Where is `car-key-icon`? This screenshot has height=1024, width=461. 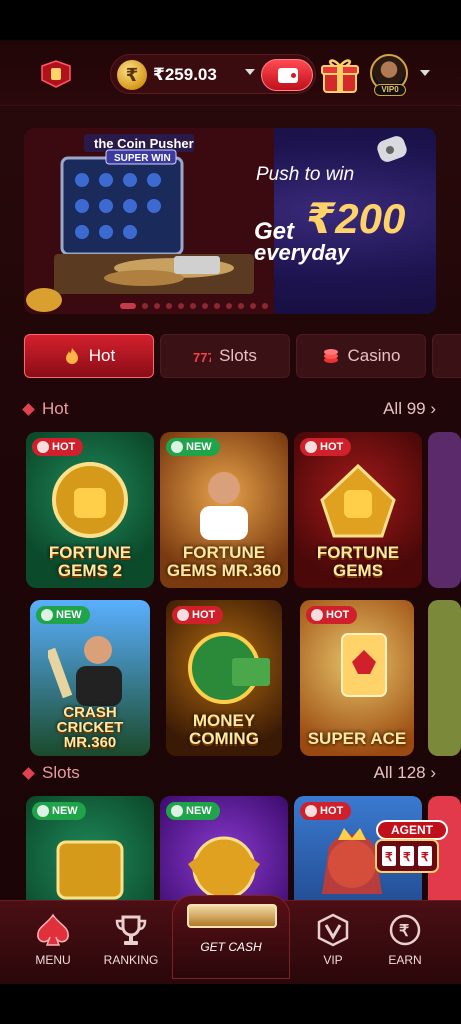 car-key-icon is located at coordinates (392, 149).